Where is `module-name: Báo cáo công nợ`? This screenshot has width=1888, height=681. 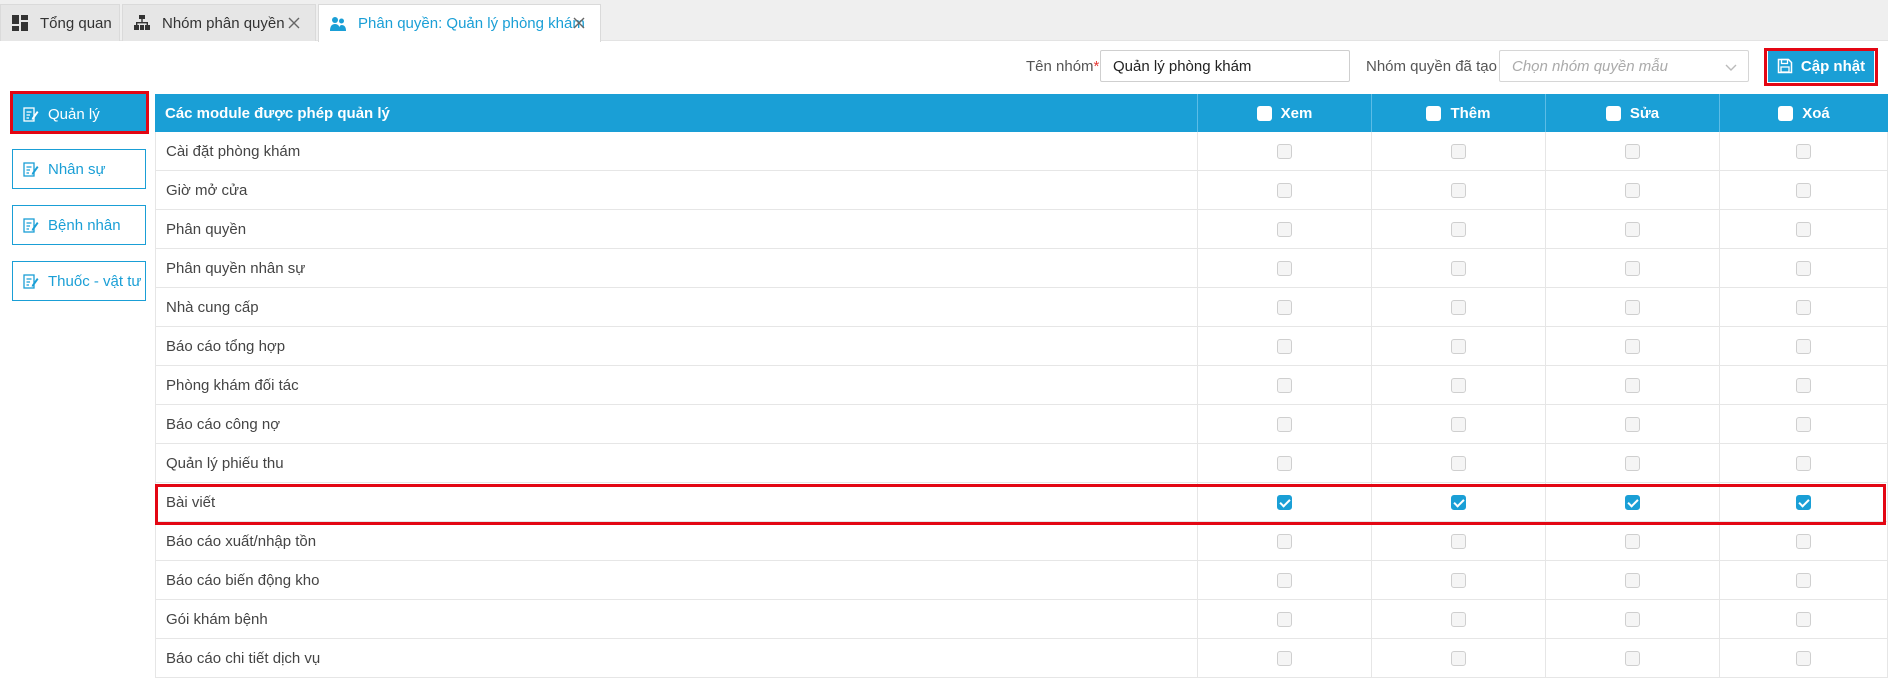
module-name: Báo cáo công nợ is located at coordinates (676, 424).